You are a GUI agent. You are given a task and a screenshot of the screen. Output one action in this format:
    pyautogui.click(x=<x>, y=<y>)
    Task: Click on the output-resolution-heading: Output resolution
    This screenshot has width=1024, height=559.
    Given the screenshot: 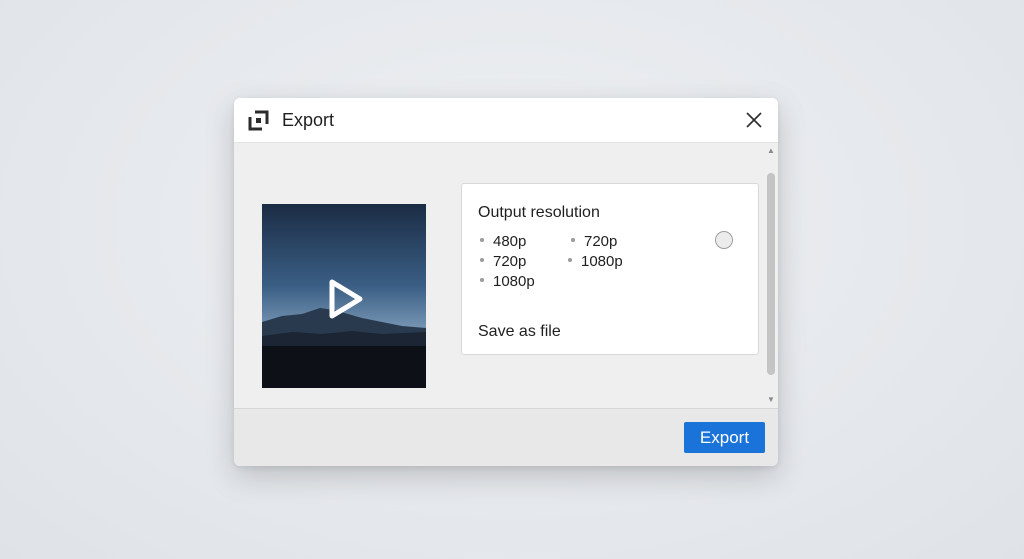 What is the action you would take?
    pyautogui.click(x=539, y=212)
    